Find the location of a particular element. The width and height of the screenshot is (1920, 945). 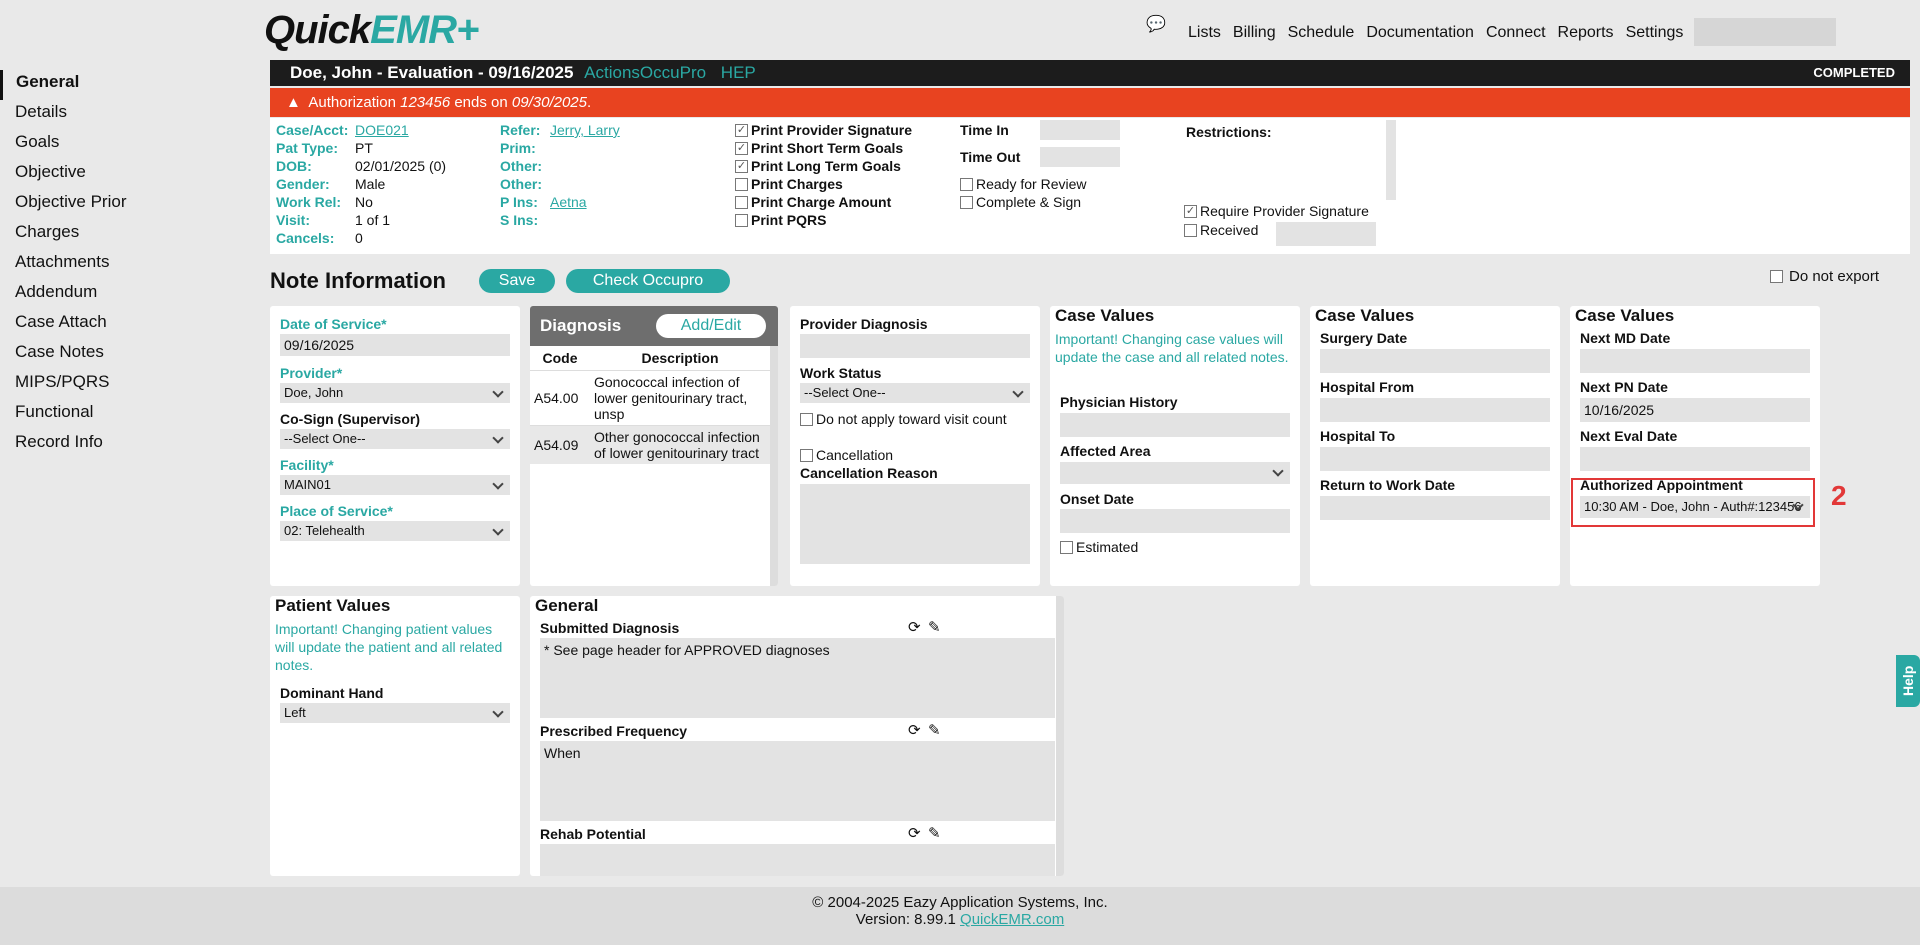

nav-lists: Lists is located at coordinates (1204, 33).